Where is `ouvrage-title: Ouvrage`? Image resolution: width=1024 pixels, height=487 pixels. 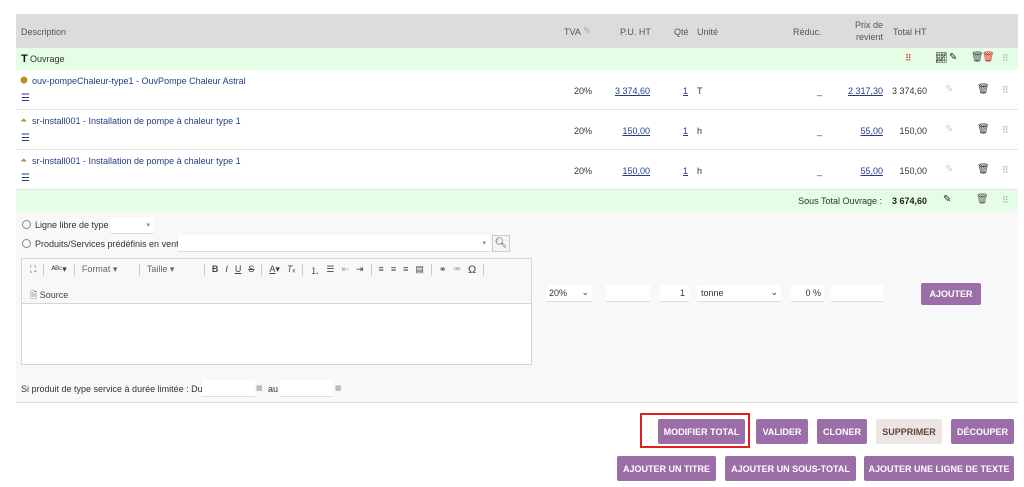
ouvrage-title: Ouvrage is located at coordinates (47, 59).